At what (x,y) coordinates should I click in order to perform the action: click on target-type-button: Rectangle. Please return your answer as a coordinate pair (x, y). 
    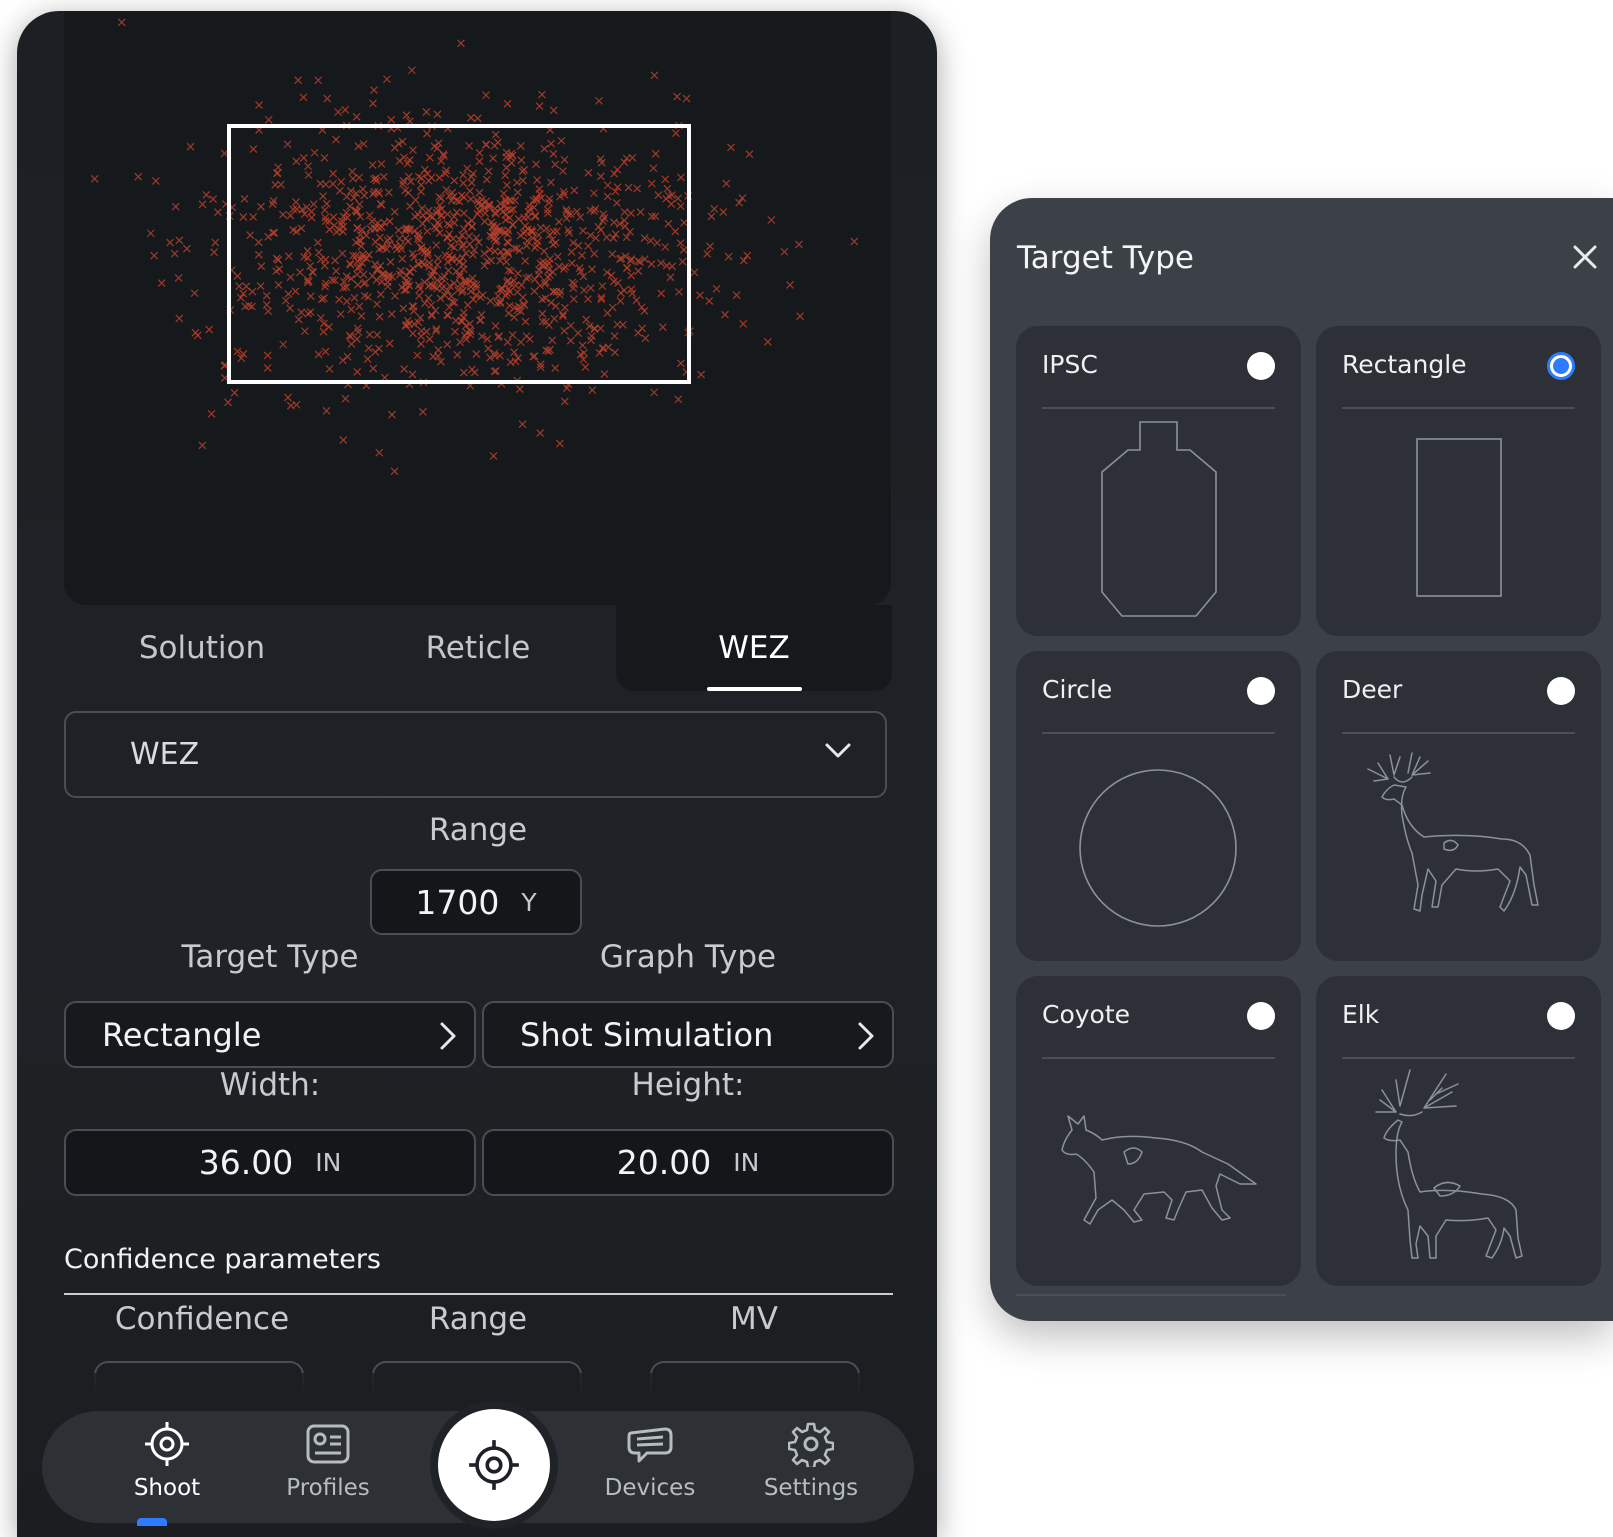
    Looking at the image, I should click on (270, 1034).